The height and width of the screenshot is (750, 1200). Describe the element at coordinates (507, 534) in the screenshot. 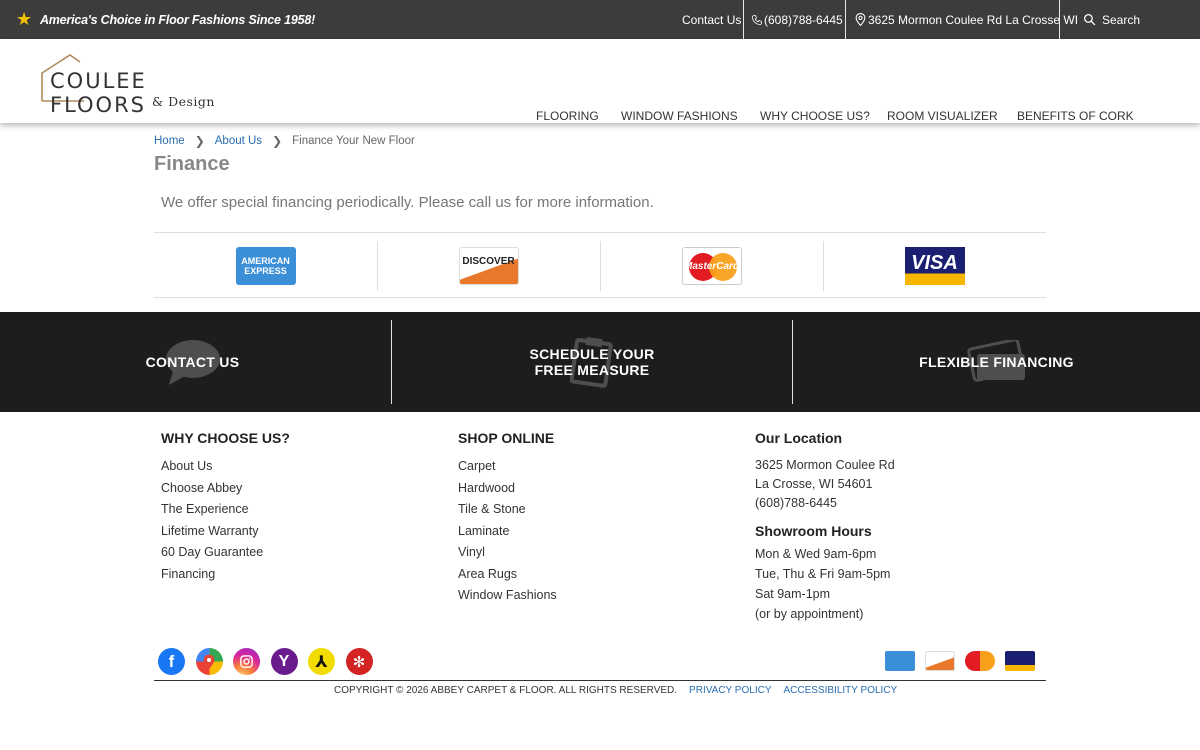

I see `footer-link-laminate: Laminate` at that location.